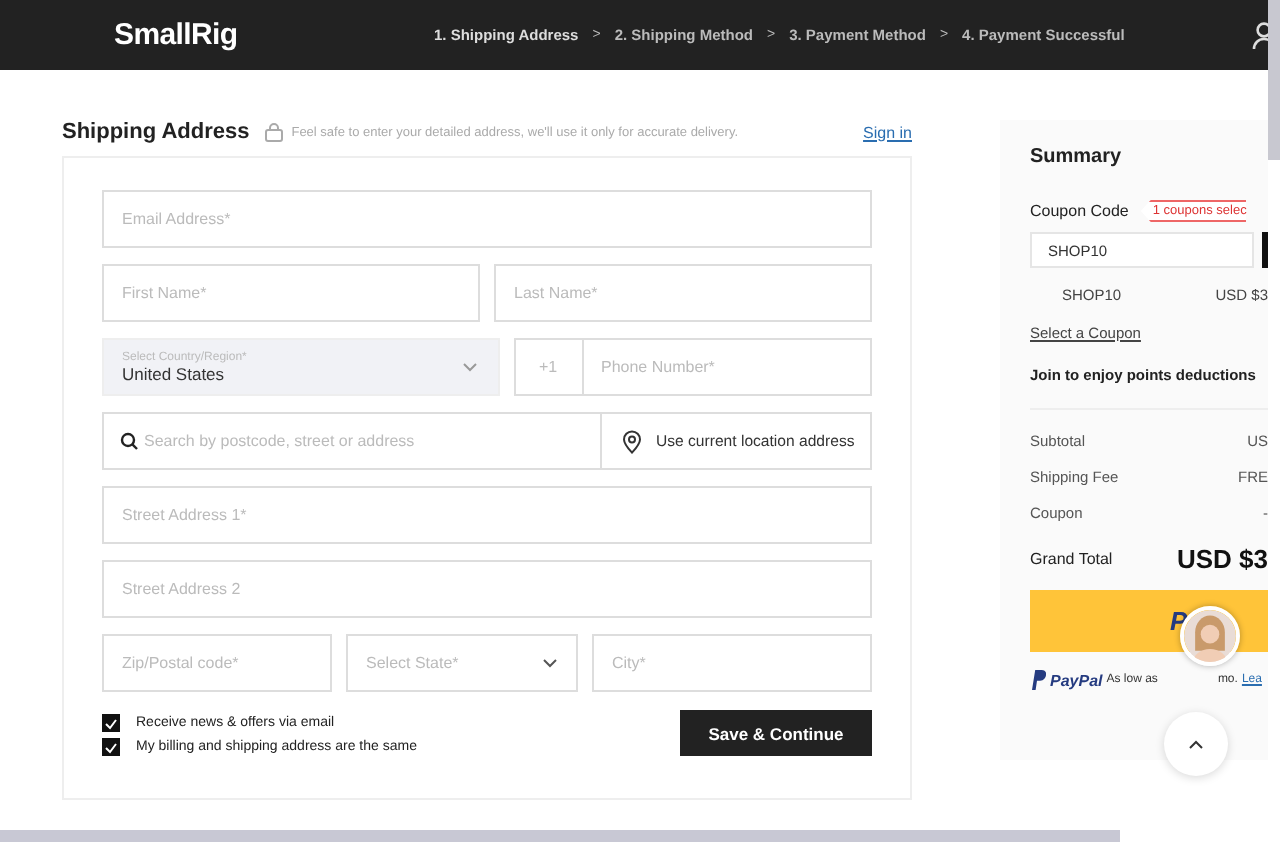 The height and width of the screenshot is (842, 1280). I want to click on sign-in-link: Sign in, so click(887, 132).